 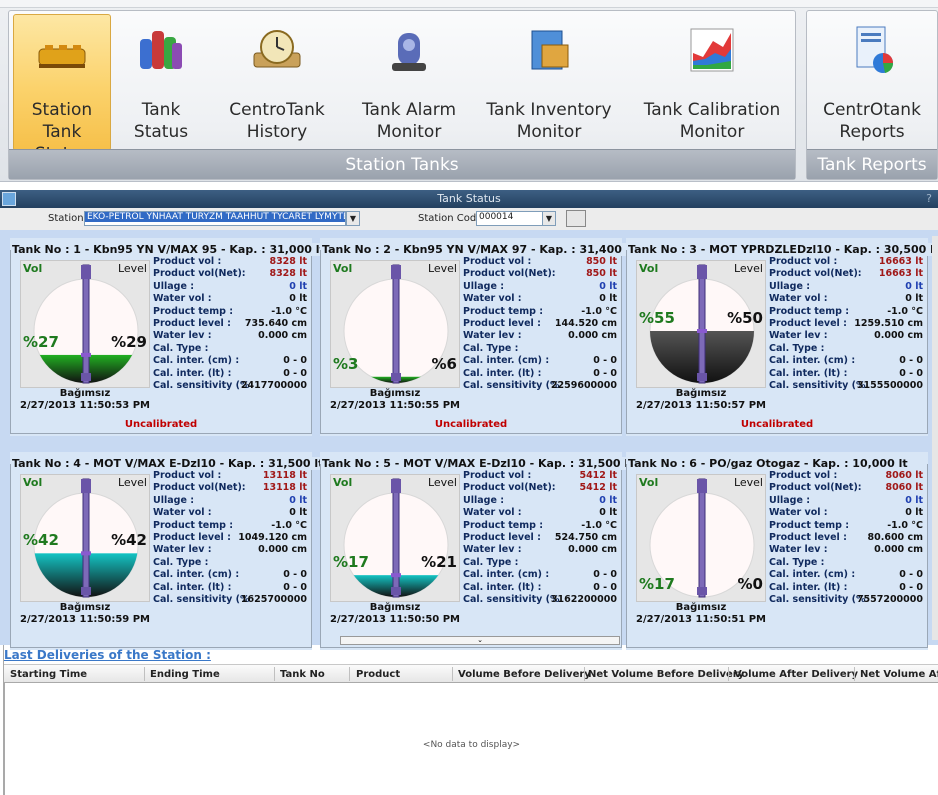 What do you see at coordinates (524, 674) in the screenshot?
I see `col-volume-before: Volume Before Delivery` at bounding box center [524, 674].